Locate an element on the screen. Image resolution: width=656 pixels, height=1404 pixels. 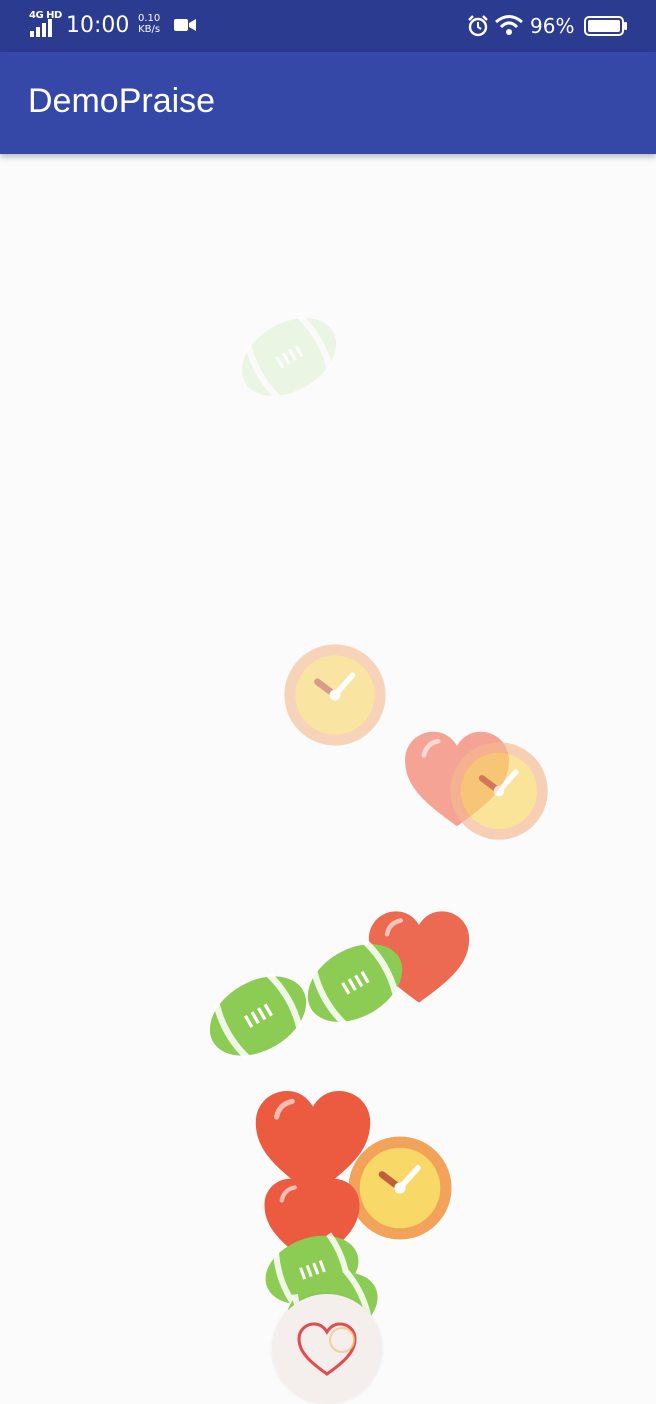
app-bar: DemoPraise is located at coordinates (328, 103).